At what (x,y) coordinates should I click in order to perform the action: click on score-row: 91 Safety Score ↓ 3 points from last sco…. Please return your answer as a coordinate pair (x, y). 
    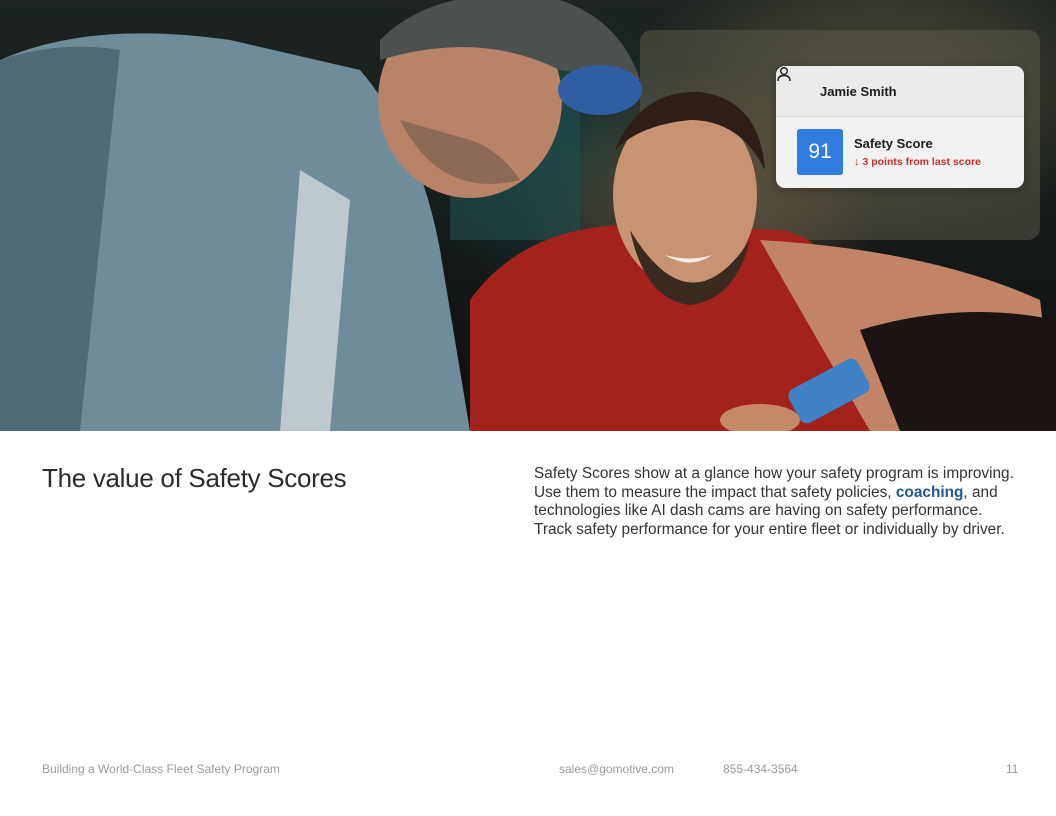
    Looking at the image, I should click on (900, 146).